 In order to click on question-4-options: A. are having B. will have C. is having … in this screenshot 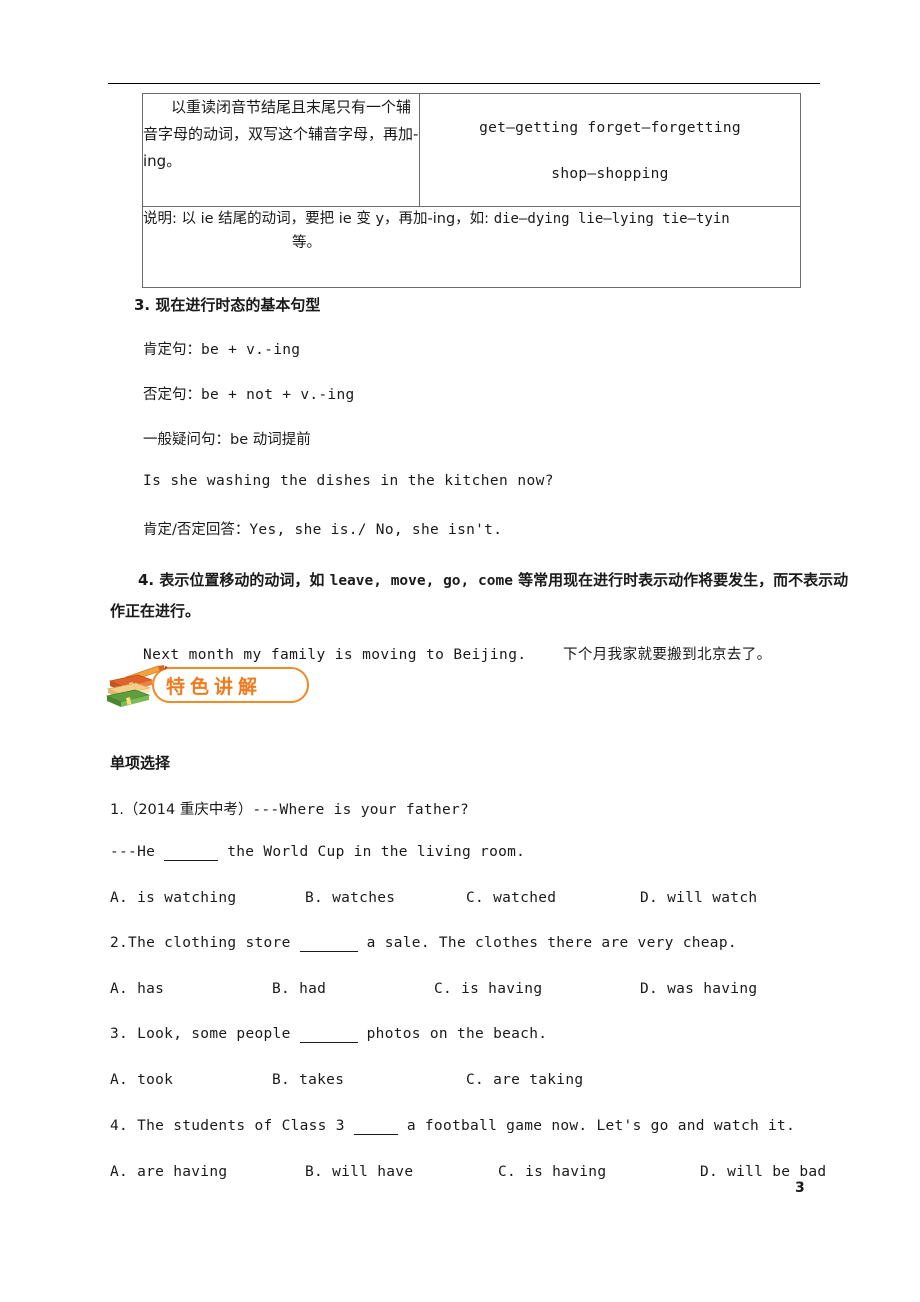, I will do `click(480, 1174)`.